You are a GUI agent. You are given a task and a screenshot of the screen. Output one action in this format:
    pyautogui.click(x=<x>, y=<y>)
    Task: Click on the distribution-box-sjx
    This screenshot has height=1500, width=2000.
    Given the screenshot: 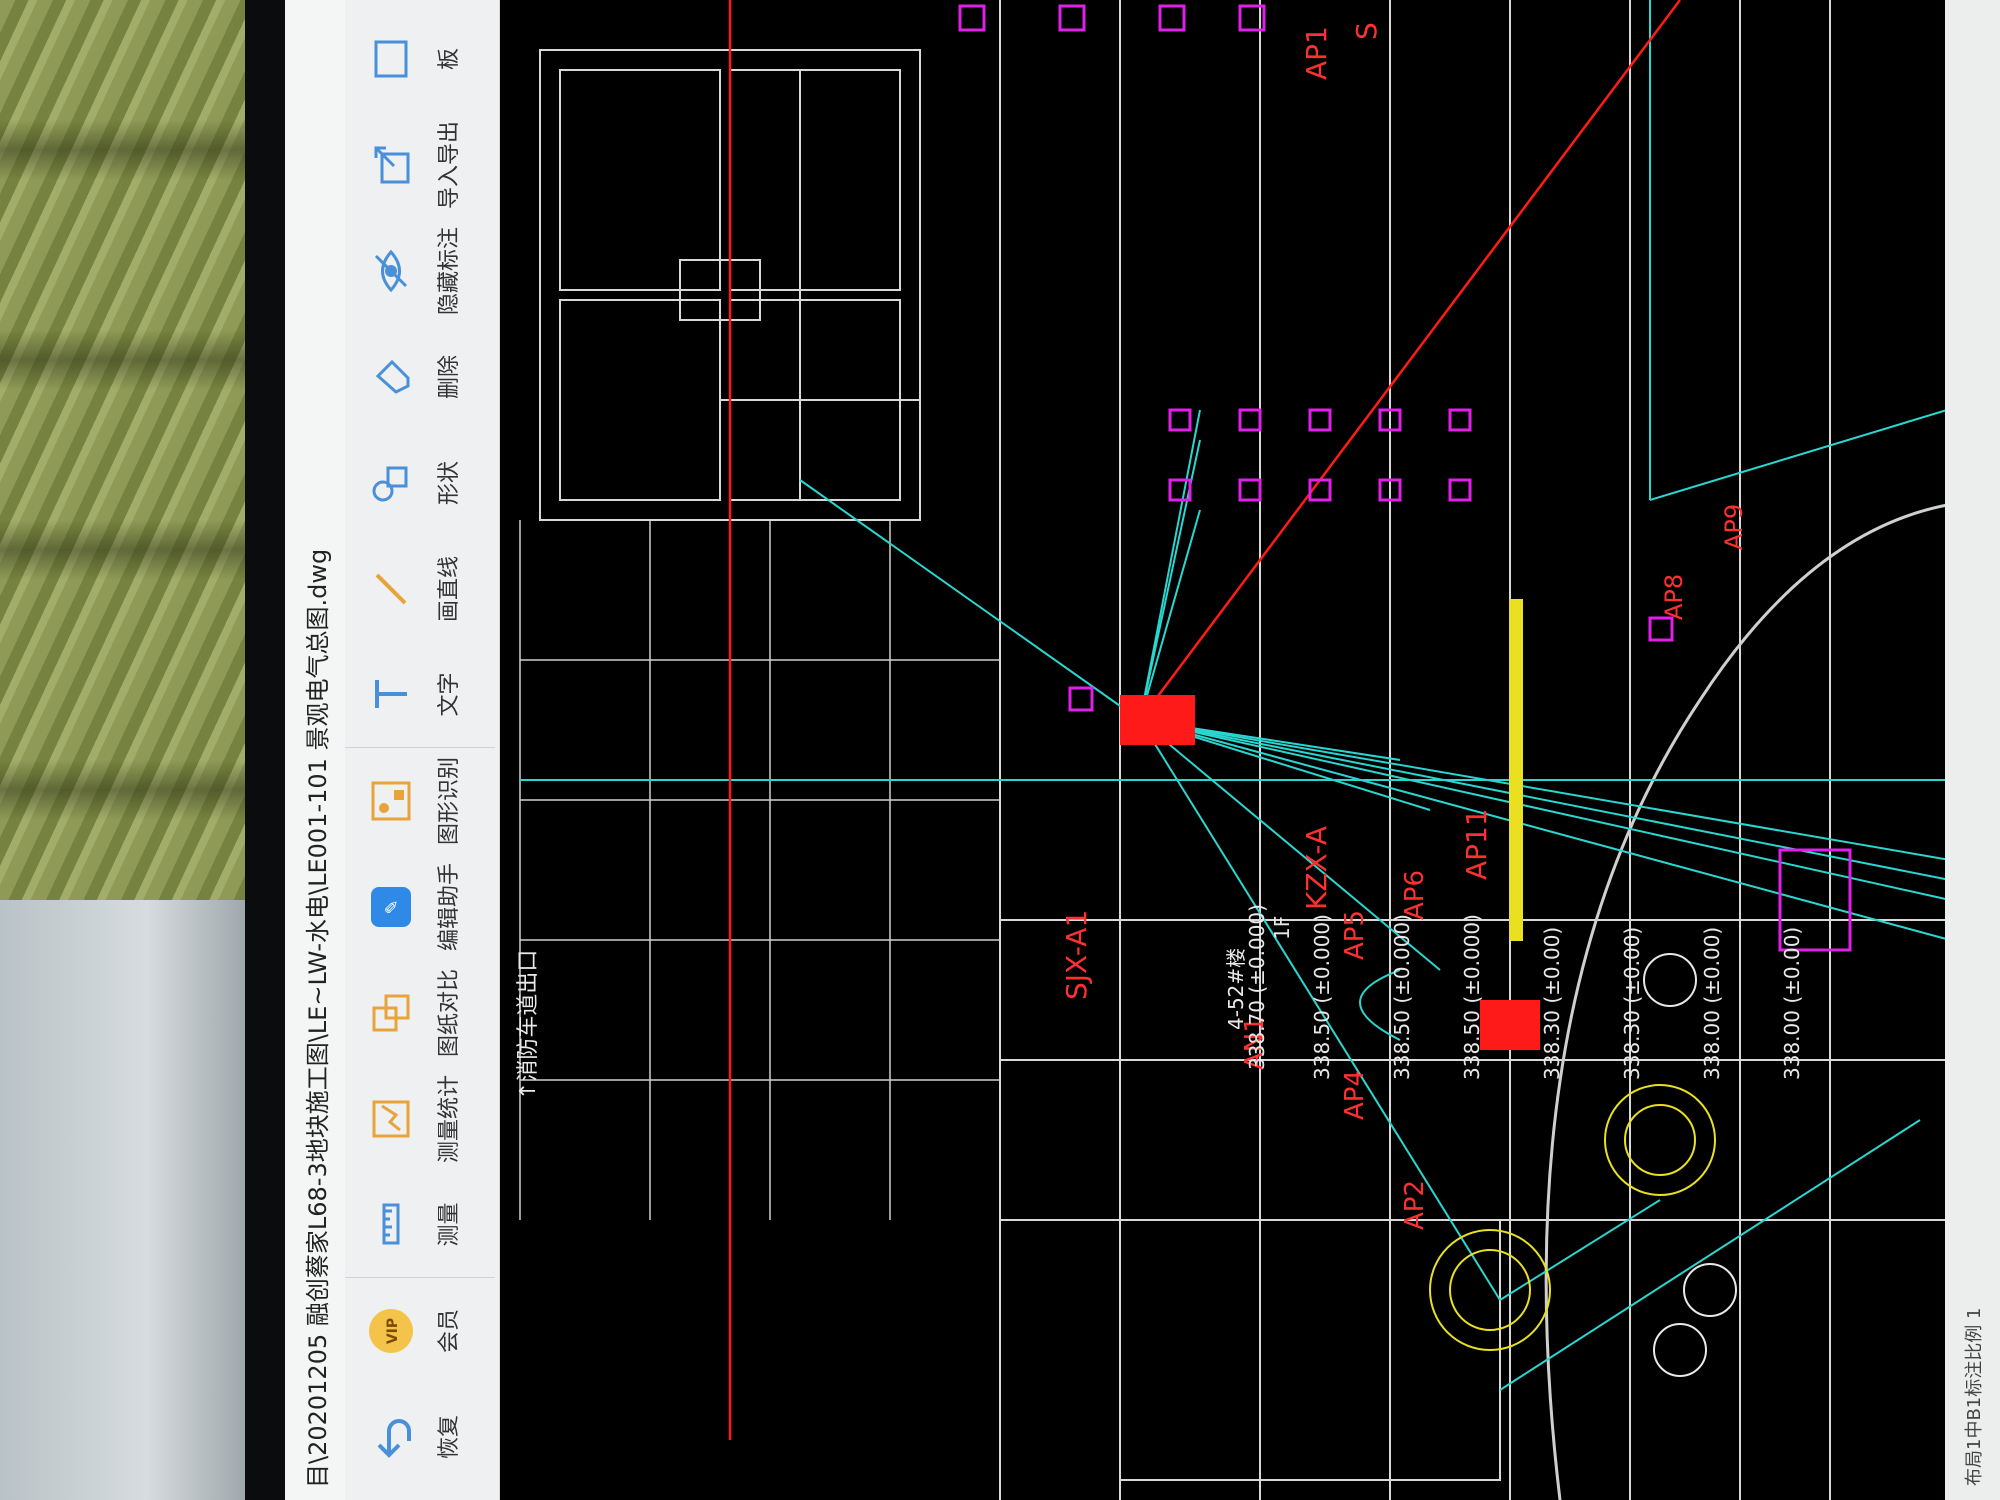 What is the action you would take?
    pyautogui.click(x=1510, y=1025)
    